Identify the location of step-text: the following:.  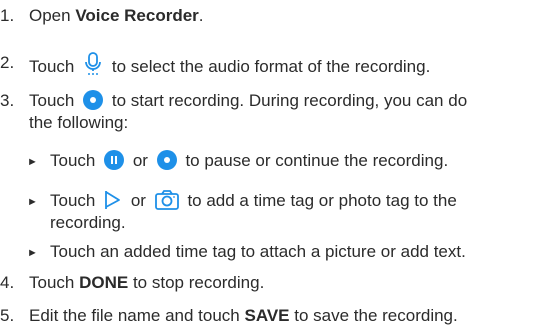
(79, 122).